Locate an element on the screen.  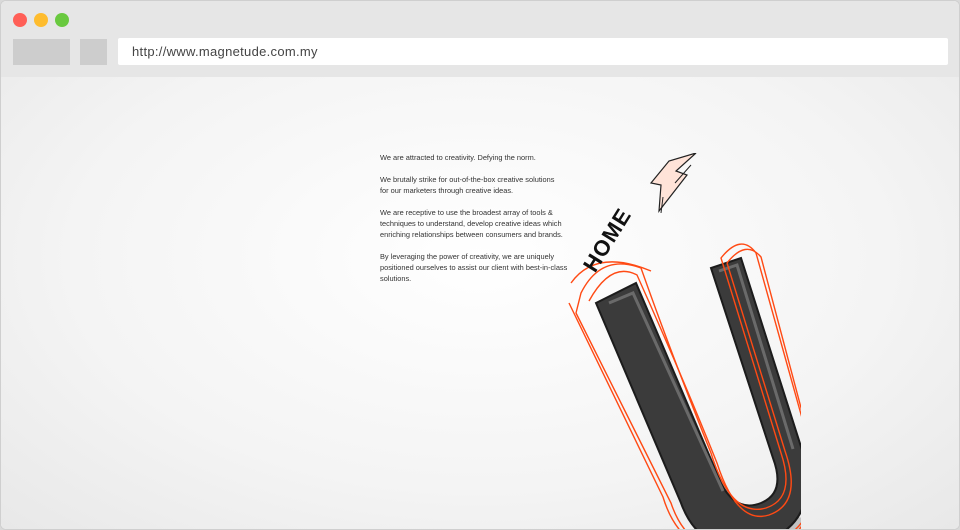
forward-button is located at coordinates (93, 52).